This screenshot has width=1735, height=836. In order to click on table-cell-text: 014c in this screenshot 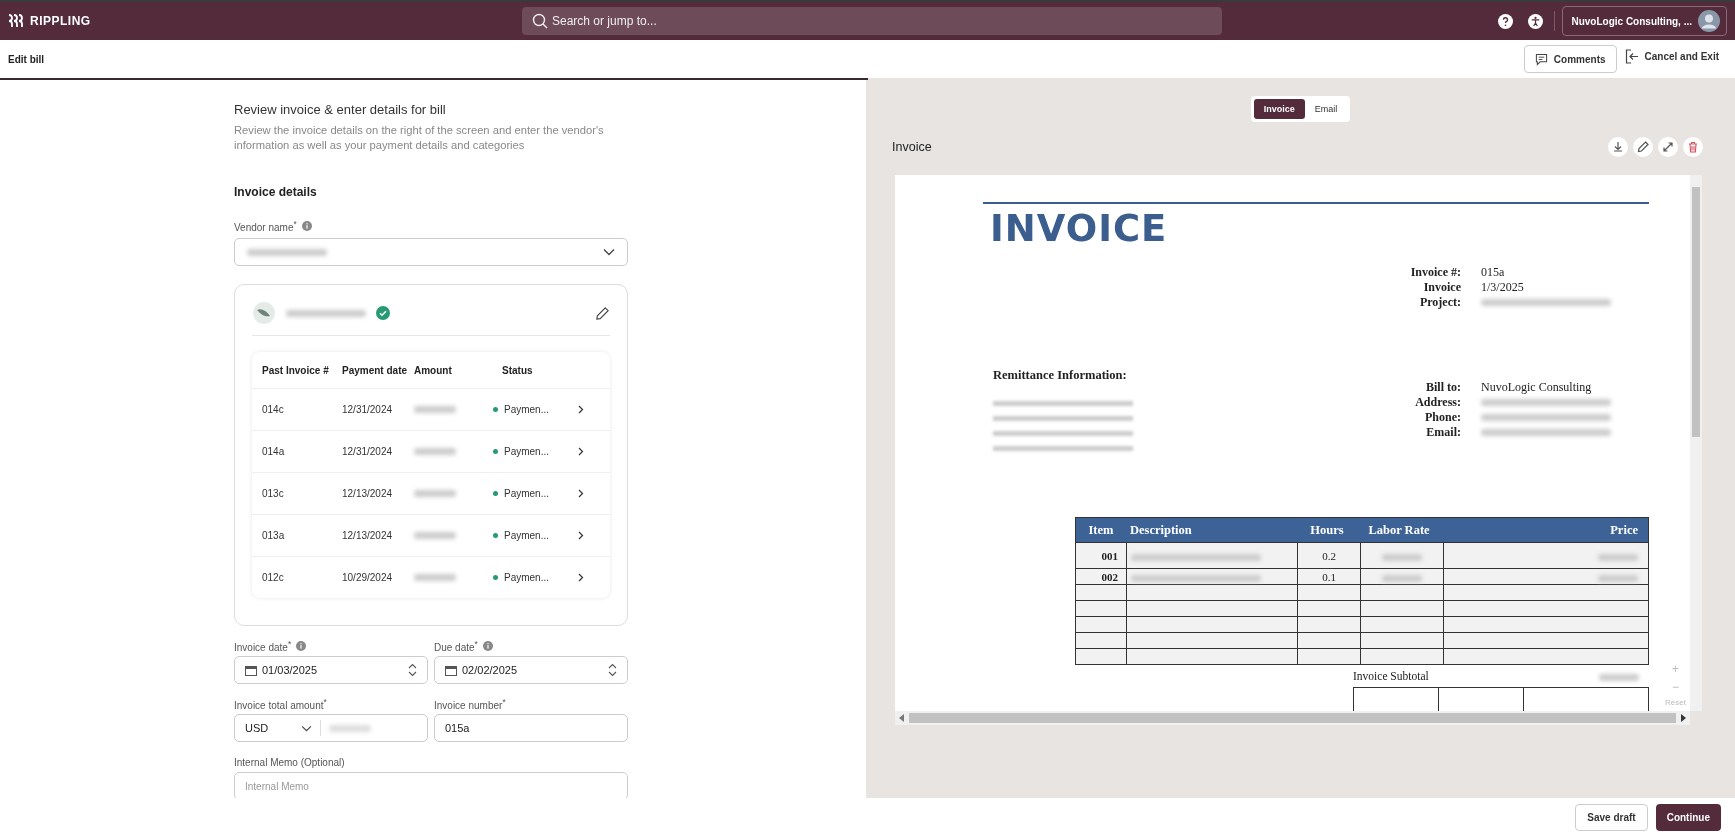, I will do `click(273, 409)`.